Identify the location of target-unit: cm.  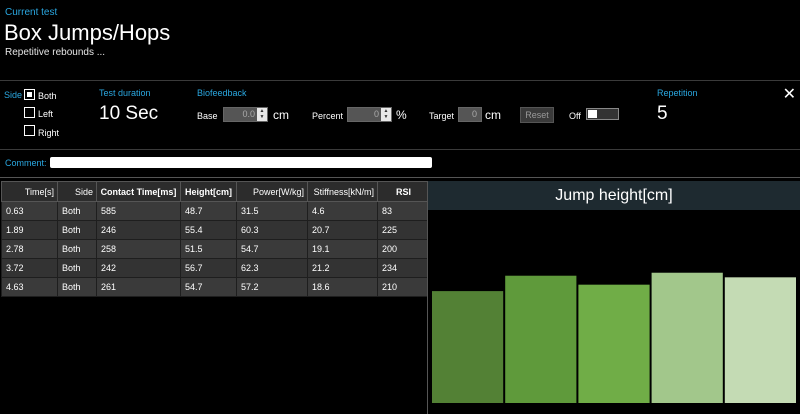
(493, 115).